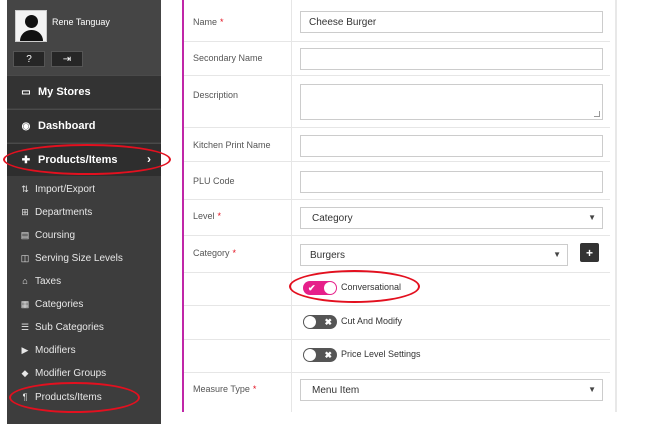 This screenshot has width=646, height=424. I want to click on categories-icon: ▦, so click(25, 303).